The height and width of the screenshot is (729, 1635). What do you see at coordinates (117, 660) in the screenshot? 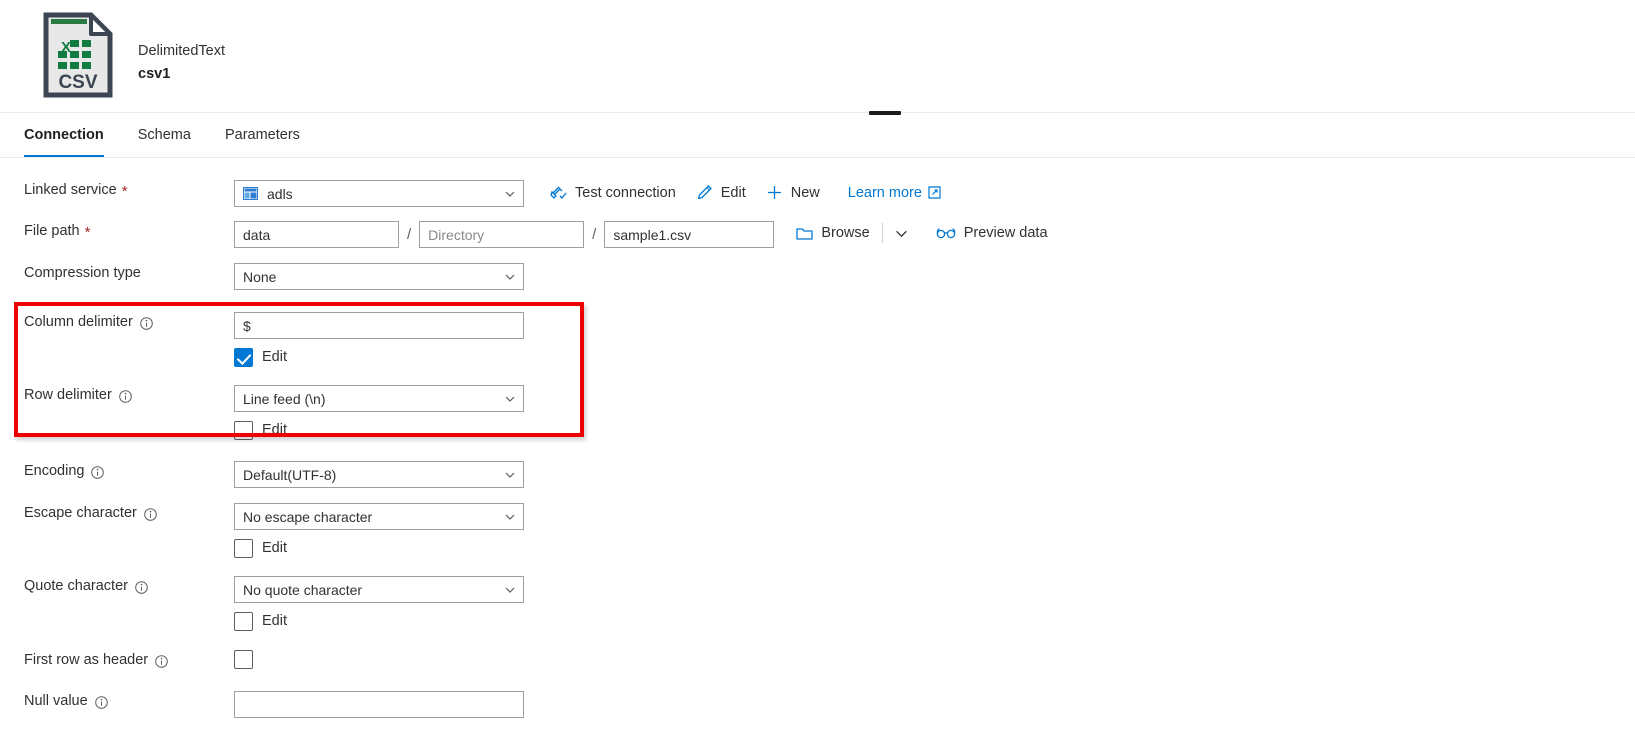
I see `label-first-row-as-header: First row as header` at bounding box center [117, 660].